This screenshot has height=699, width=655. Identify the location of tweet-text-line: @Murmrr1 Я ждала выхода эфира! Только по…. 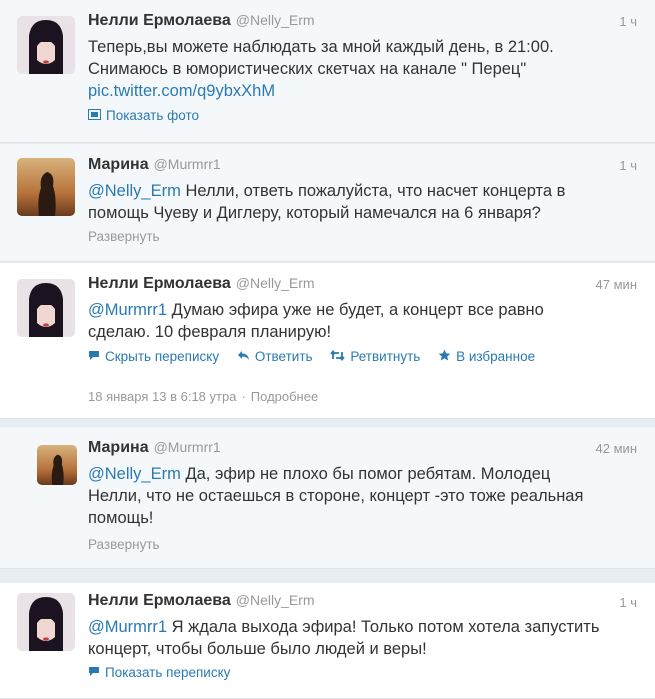
(358, 627).